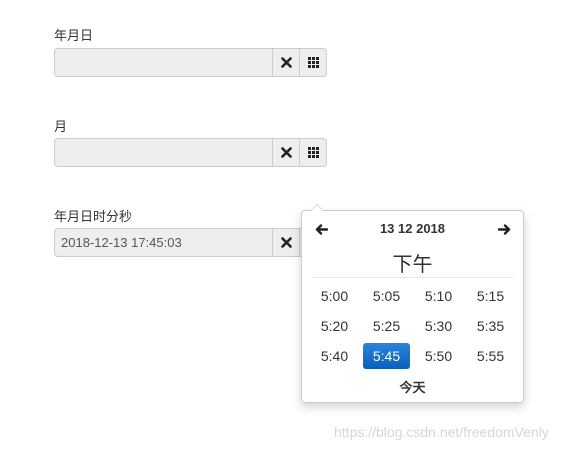 Image resolution: width=588 pixels, height=452 pixels. Describe the element at coordinates (438, 326) in the screenshot. I see `time-cell: 5:30` at that location.